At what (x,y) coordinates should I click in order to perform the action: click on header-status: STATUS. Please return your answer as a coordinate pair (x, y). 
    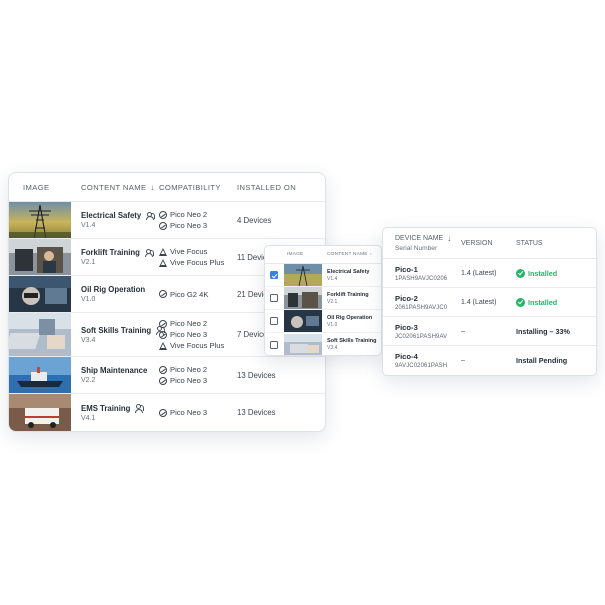
    Looking at the image, I should click on (529, 243).